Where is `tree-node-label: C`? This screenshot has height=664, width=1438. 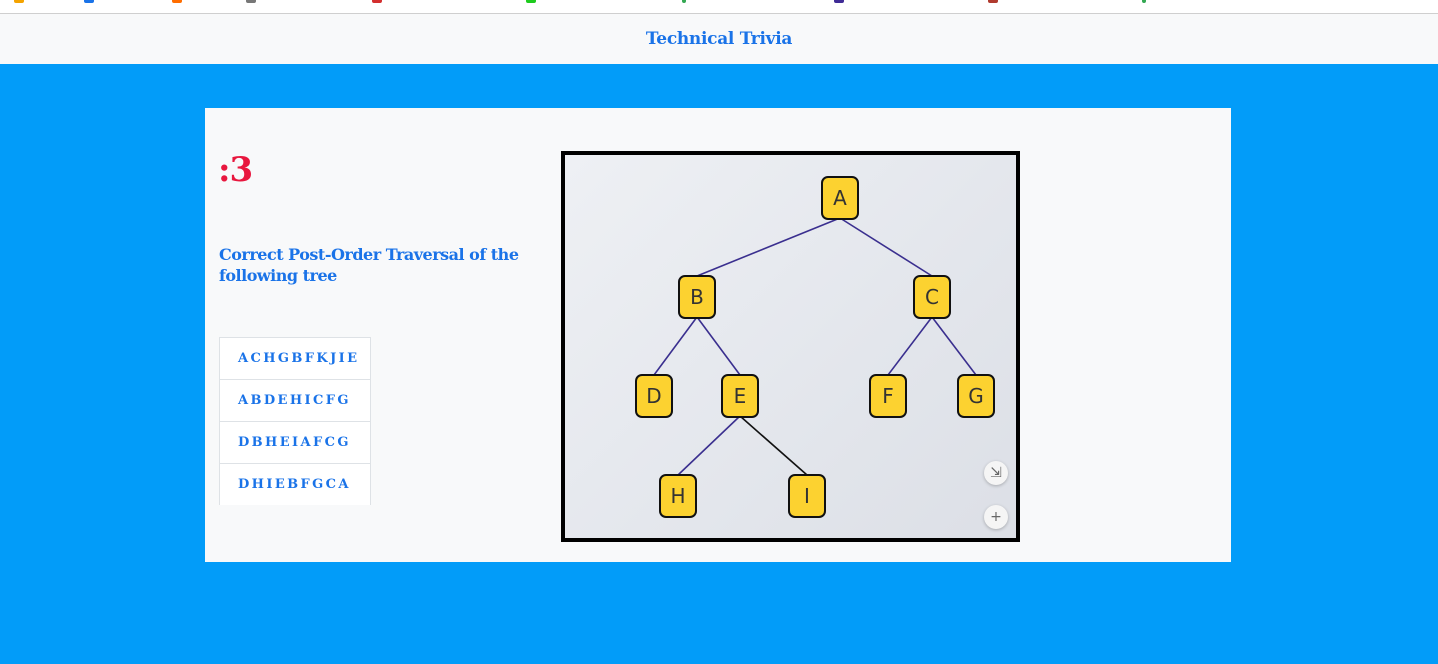 tree-node-label: C is located at coordinates (932, 297).